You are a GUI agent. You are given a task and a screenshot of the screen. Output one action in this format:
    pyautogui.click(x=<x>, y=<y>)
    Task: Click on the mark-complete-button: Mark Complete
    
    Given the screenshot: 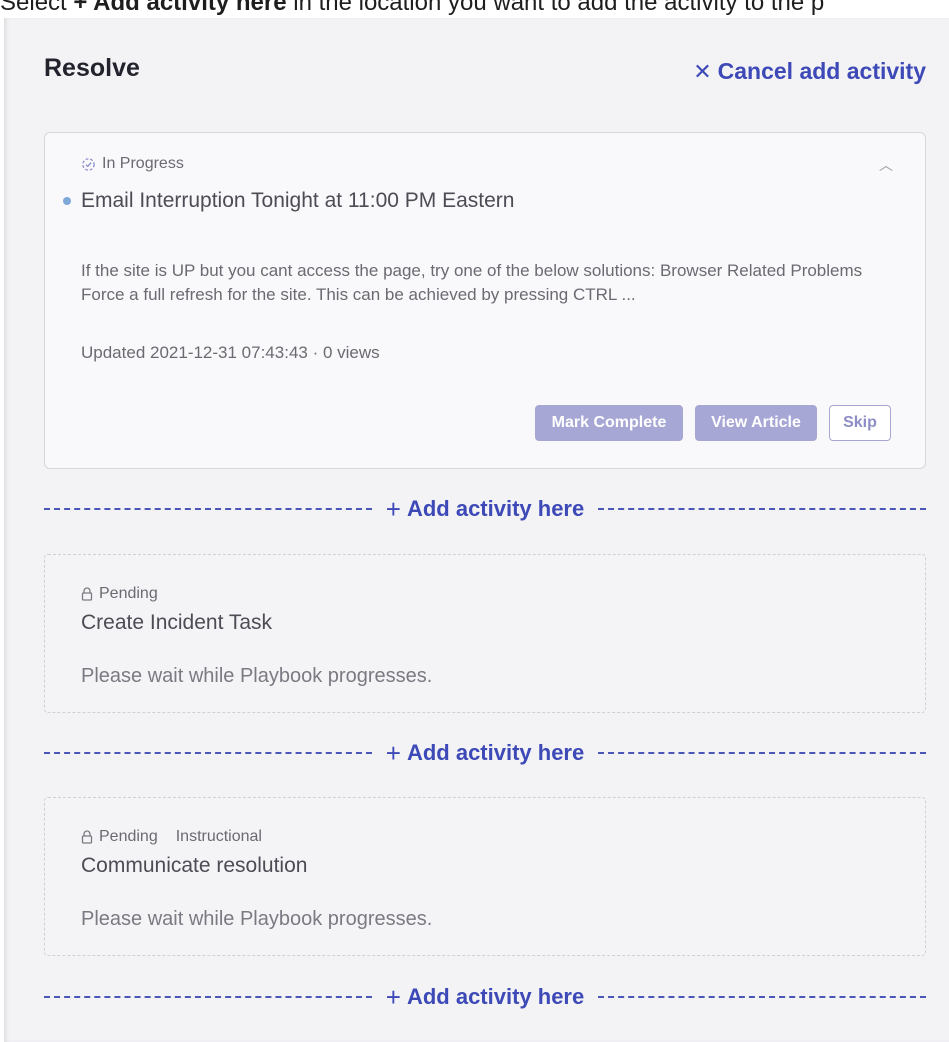 What is the action you would take?
    pyautogui.click(x=609, y=423)
    